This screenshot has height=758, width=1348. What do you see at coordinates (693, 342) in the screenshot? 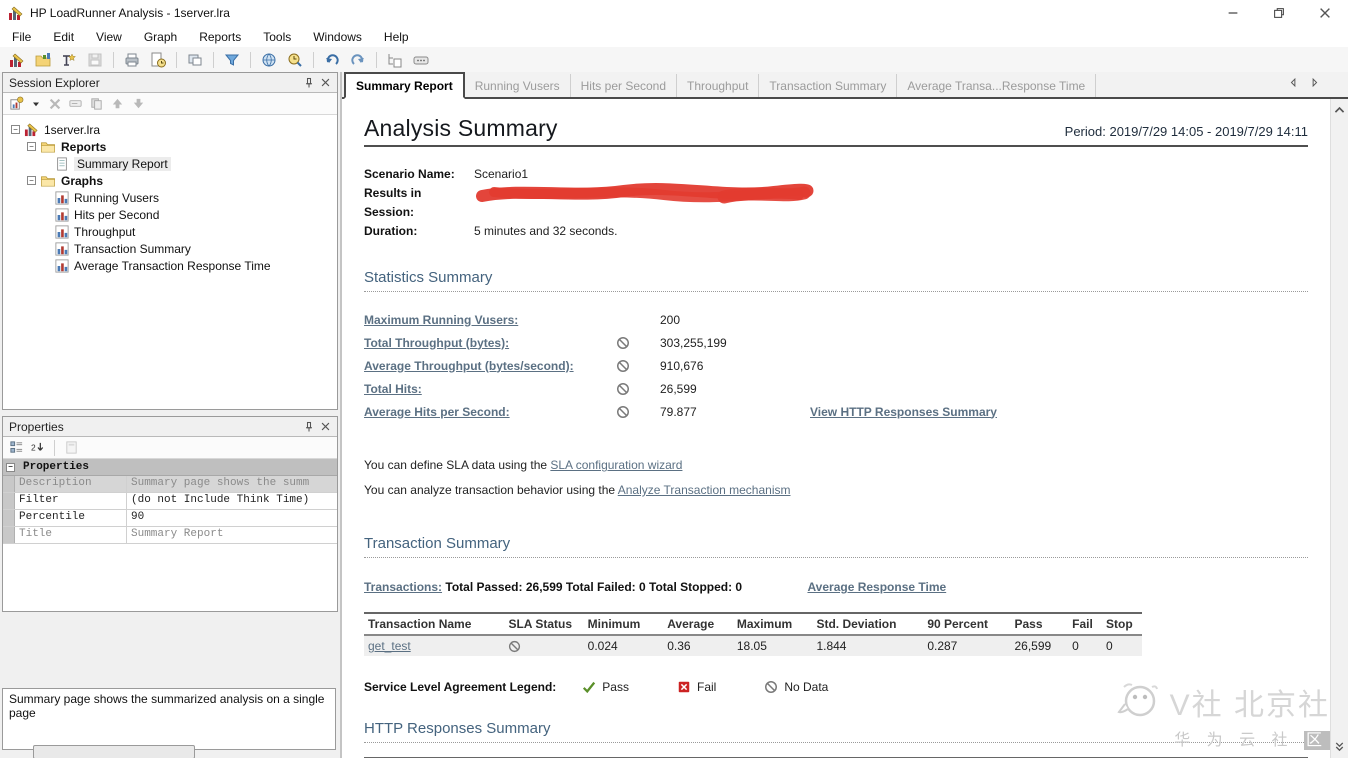
I see `stat-value: 303,255,199` at bounding box center [693, 342].